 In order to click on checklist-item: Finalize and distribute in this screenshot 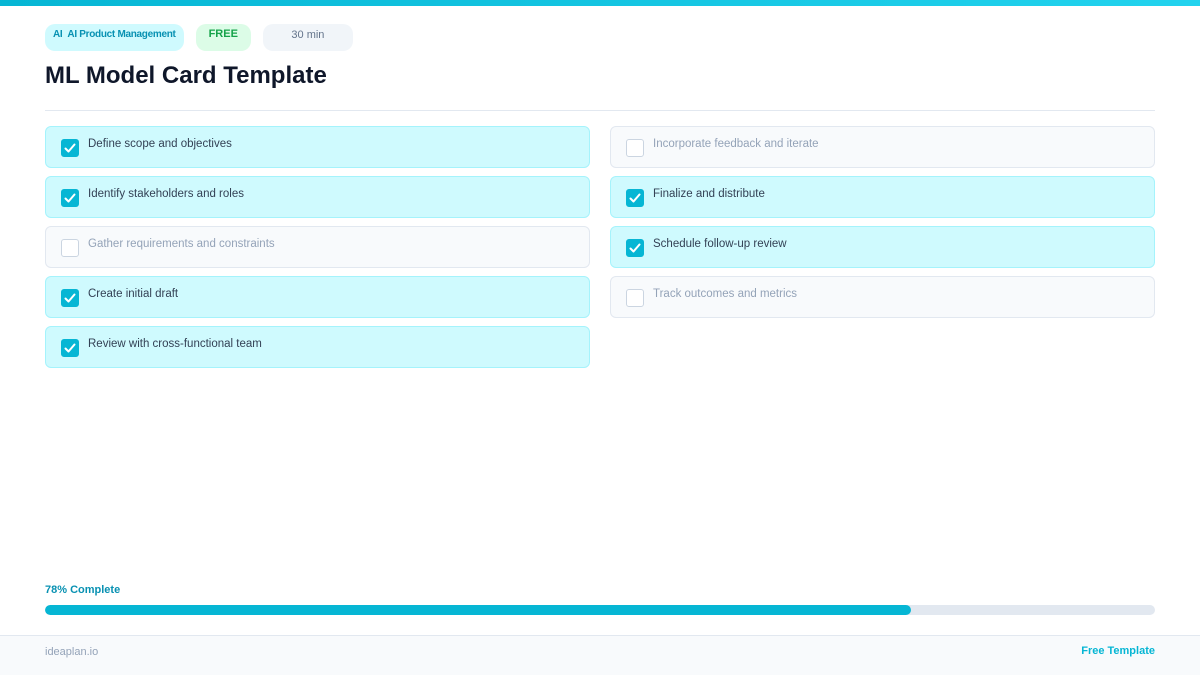, I will do `click(882, 197)`.